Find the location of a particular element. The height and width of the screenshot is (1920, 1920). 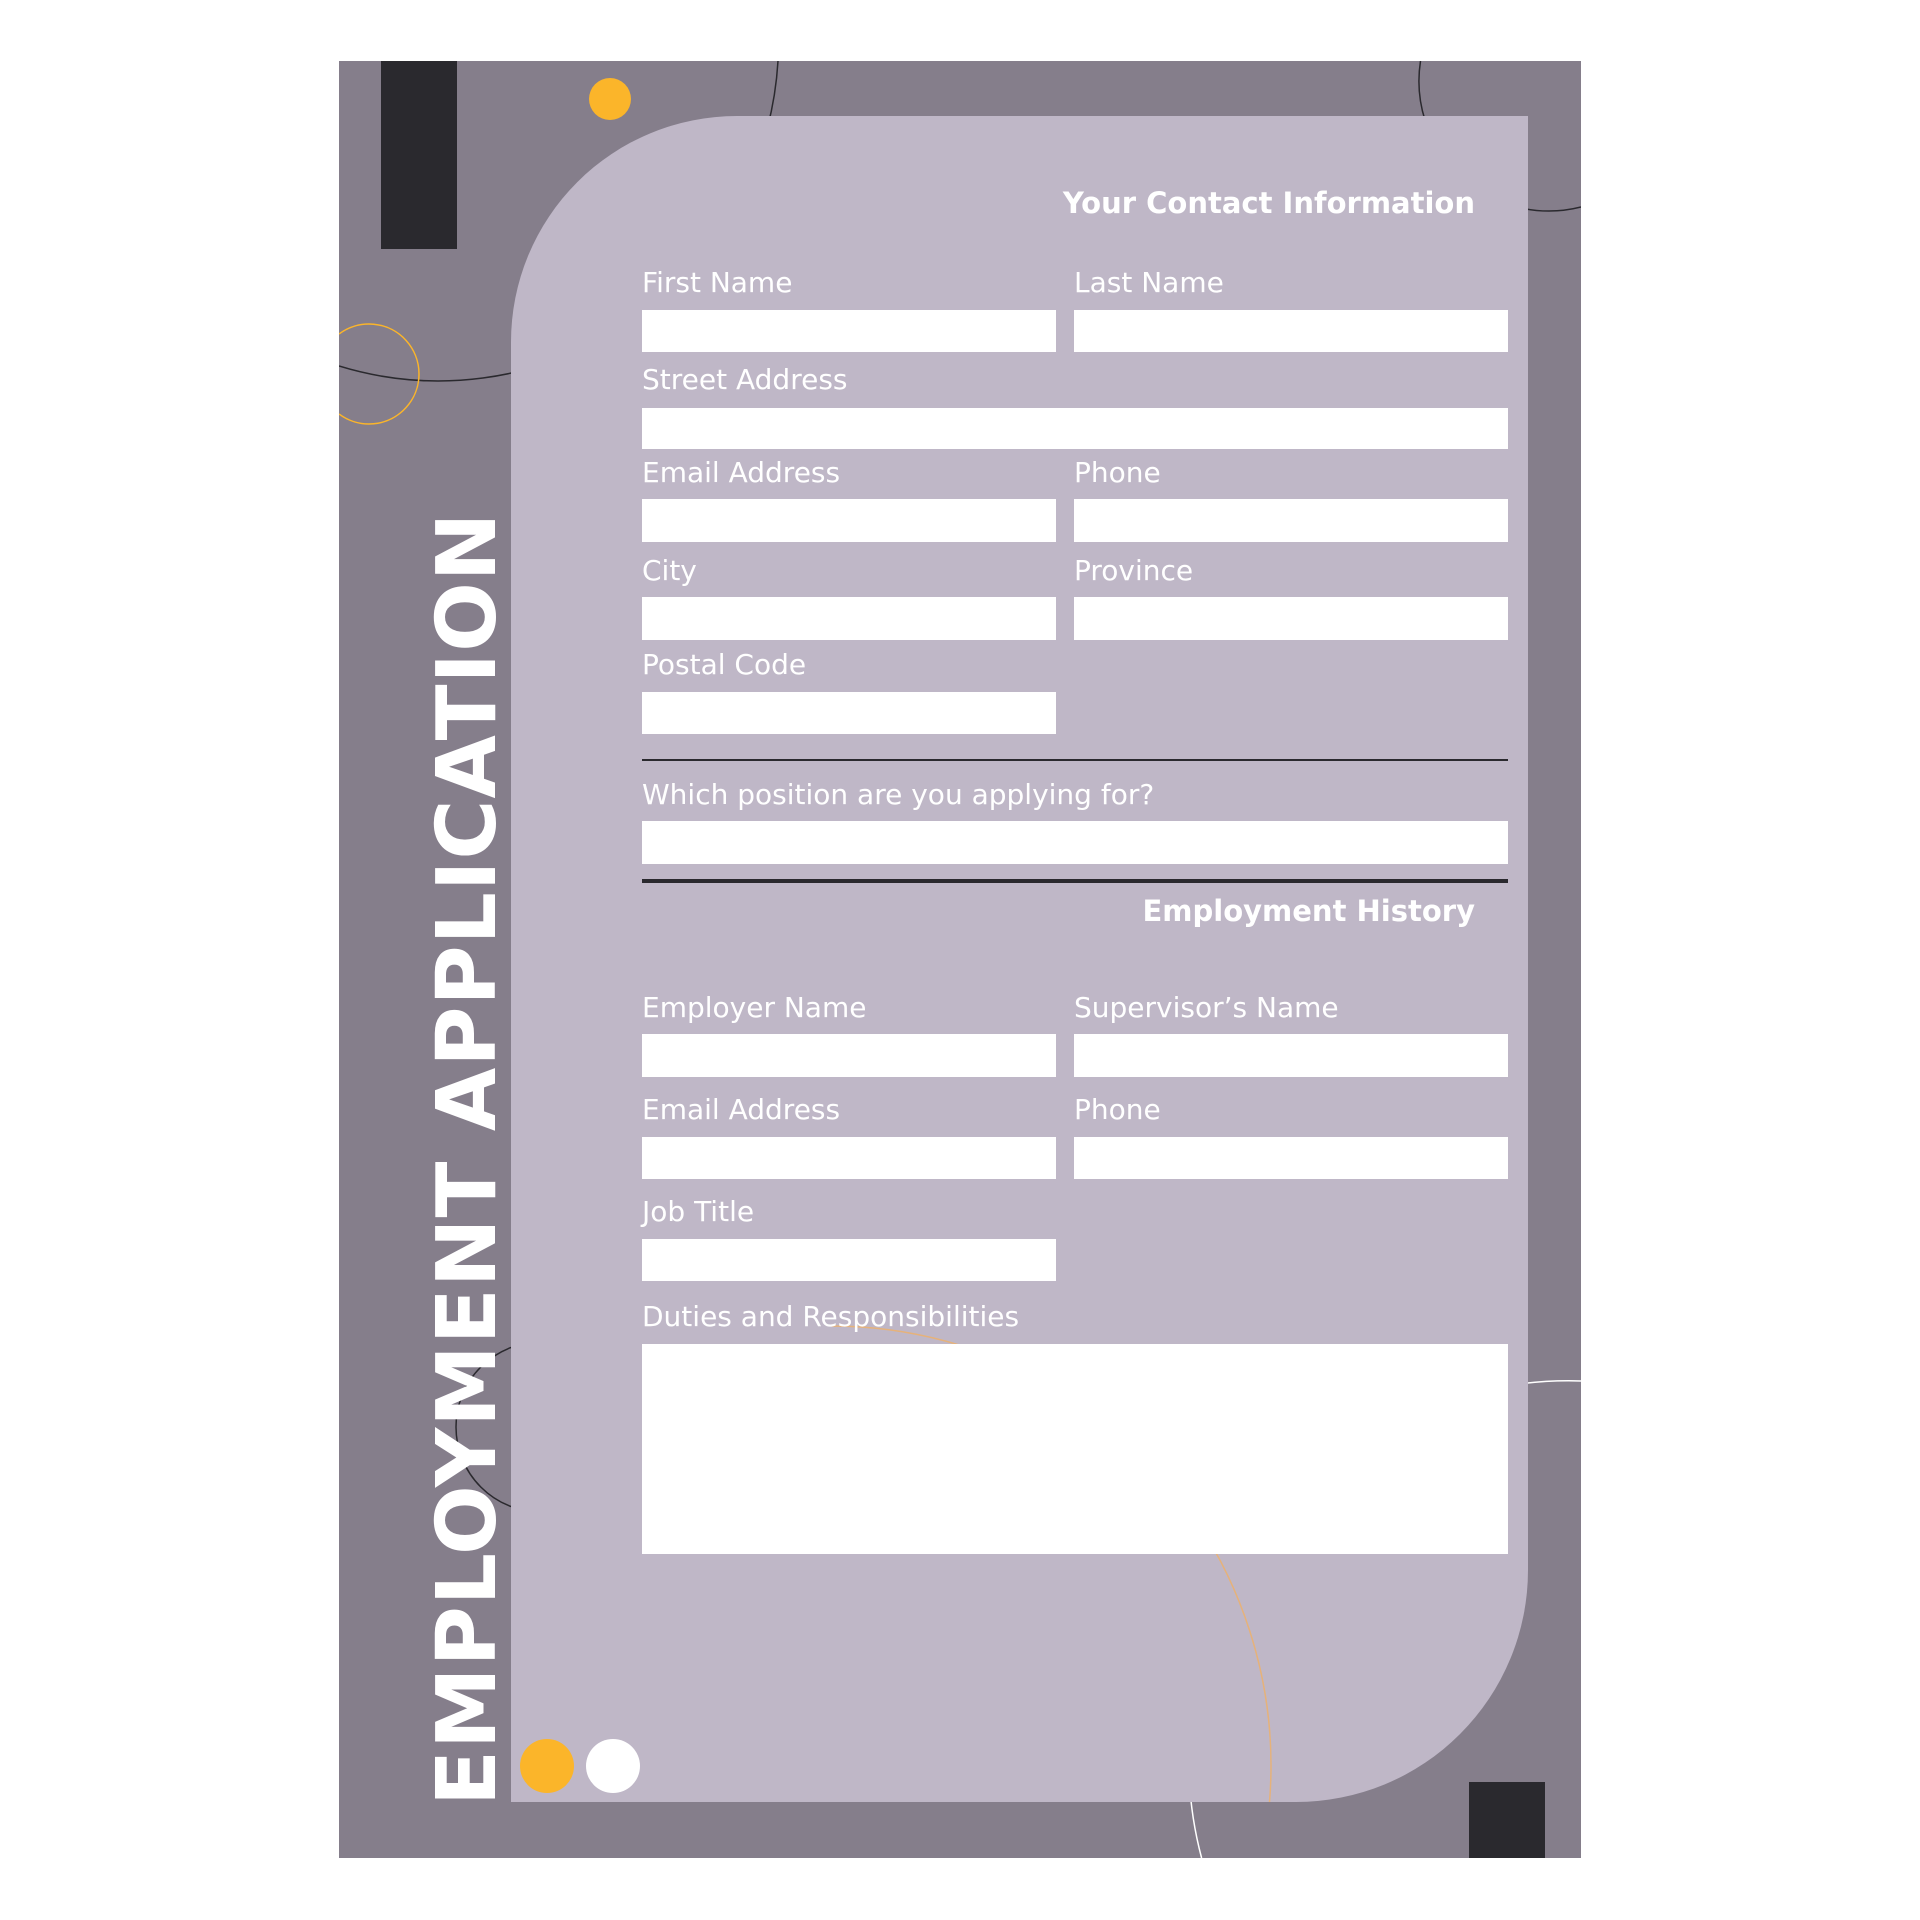

postal-code-input is located at coordinates (849, 713).